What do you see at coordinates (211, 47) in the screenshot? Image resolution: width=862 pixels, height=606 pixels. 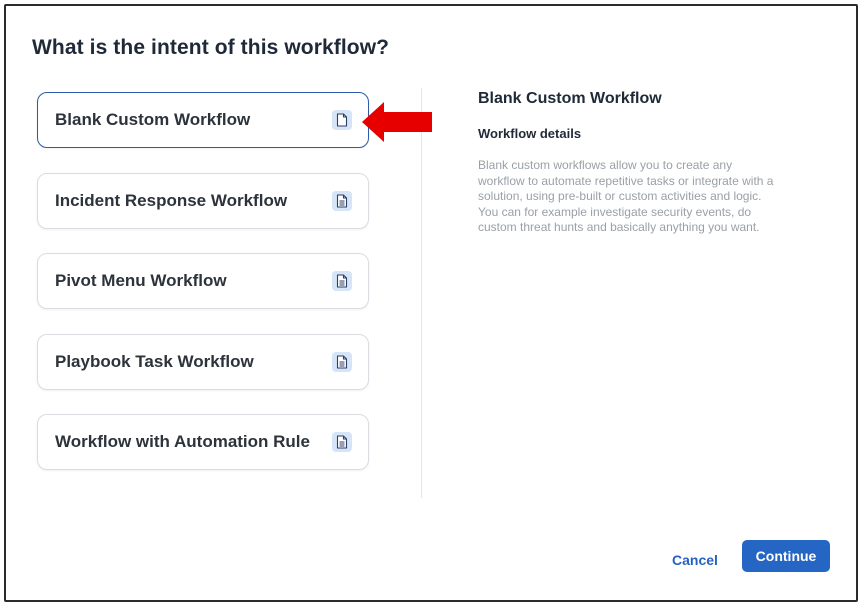 I see `dialog-title: What is the intent of this workflow?` at bounding box center [211, 47].